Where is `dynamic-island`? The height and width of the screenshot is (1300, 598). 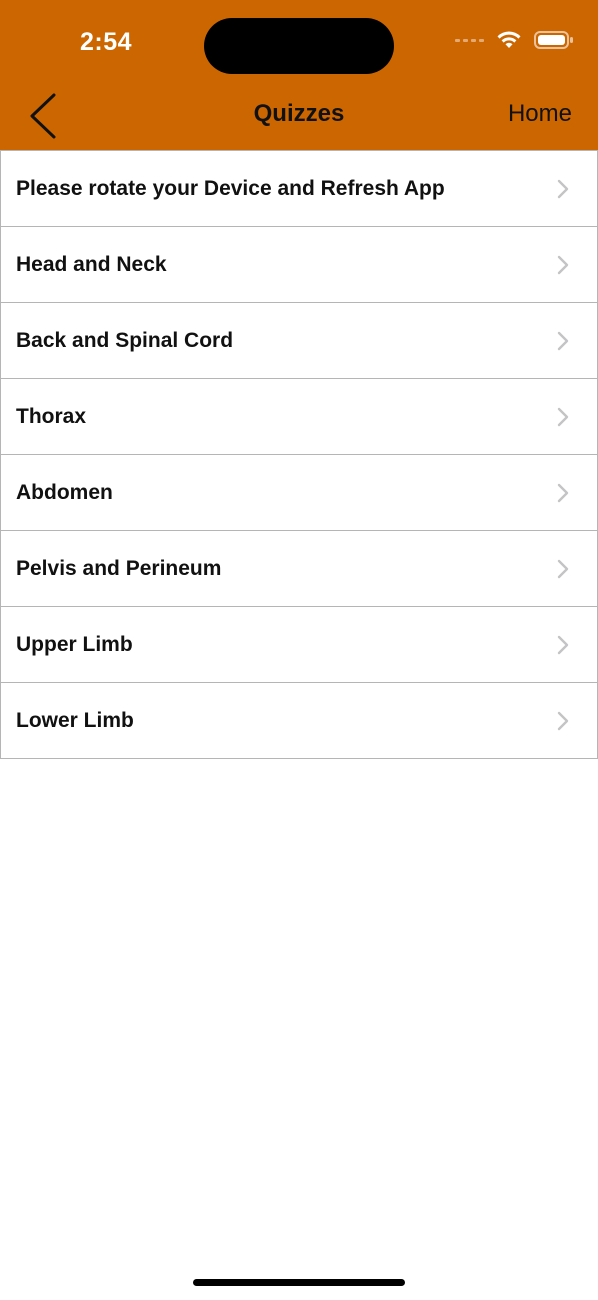 dynamic-island is located at coordinates (299, 46).